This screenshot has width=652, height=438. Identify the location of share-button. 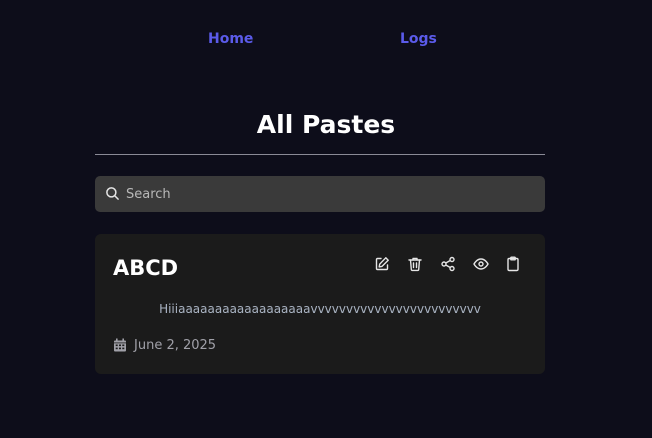
(449, 265).